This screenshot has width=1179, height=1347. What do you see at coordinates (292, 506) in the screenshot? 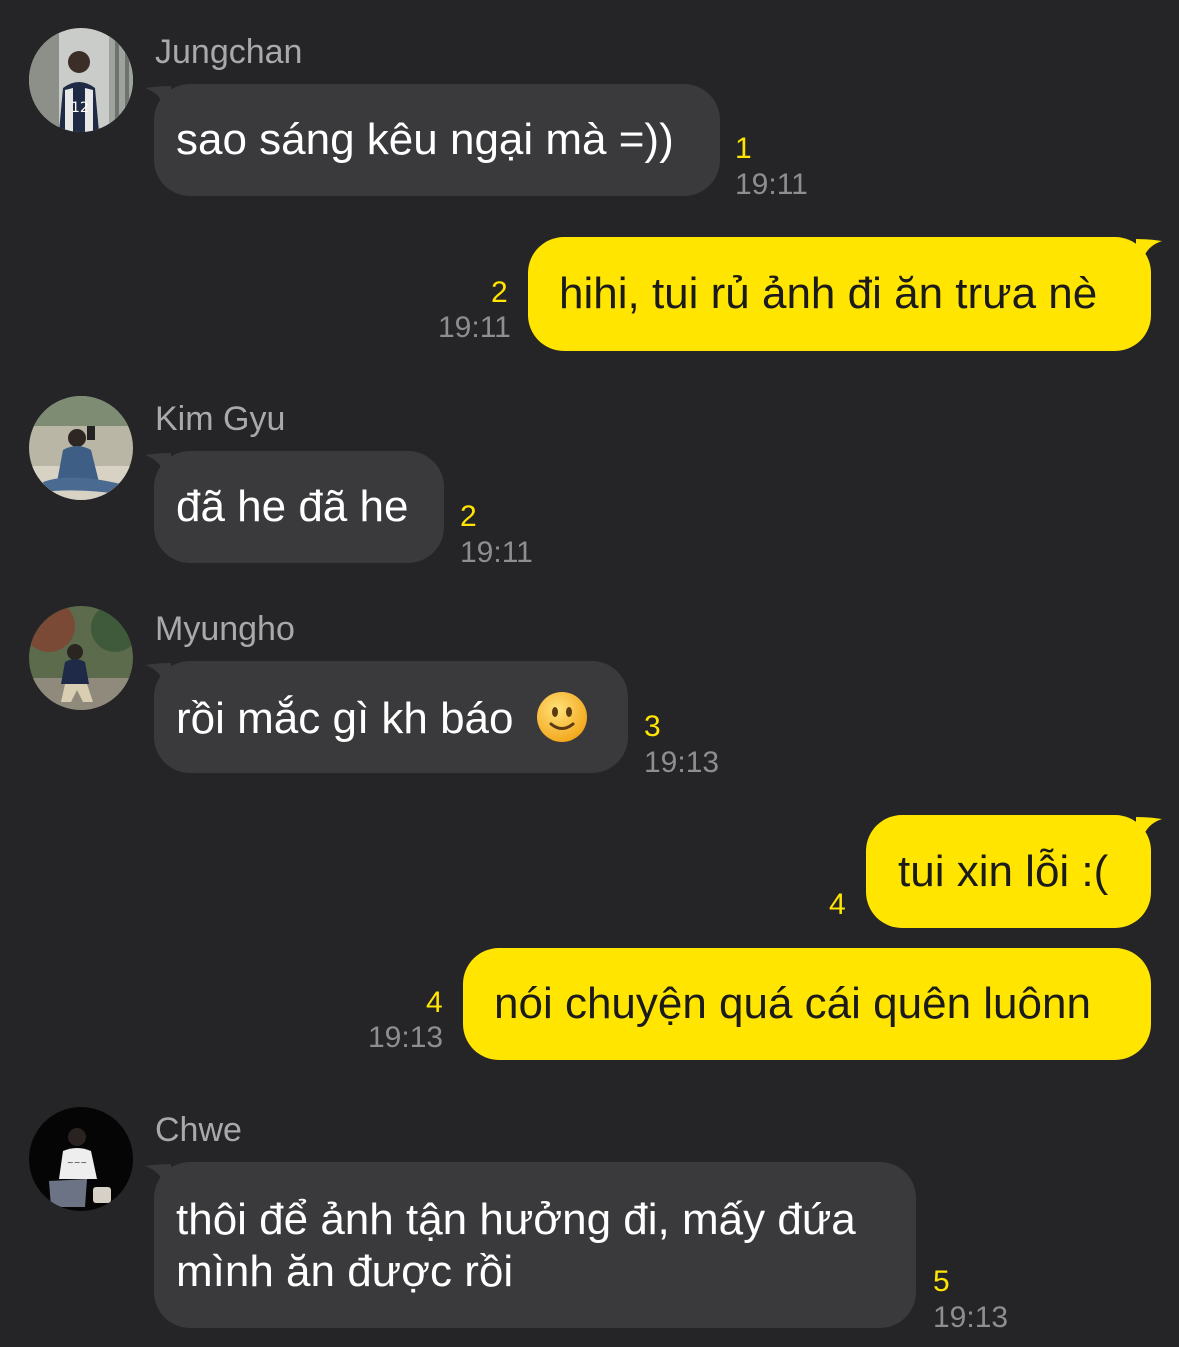
I see `message-text: đã he đã he` at bounding box center [292, 506].